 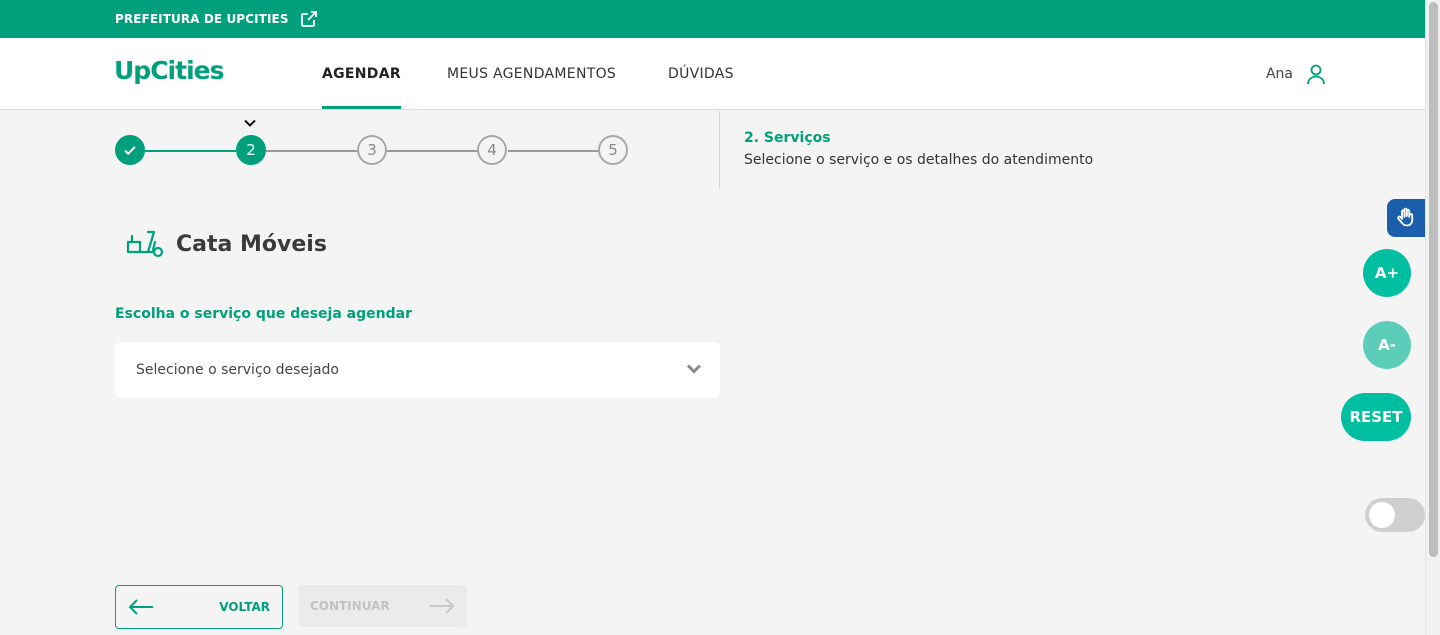 I want to click on furniture-truck-icon, so click(x=145, y=244).